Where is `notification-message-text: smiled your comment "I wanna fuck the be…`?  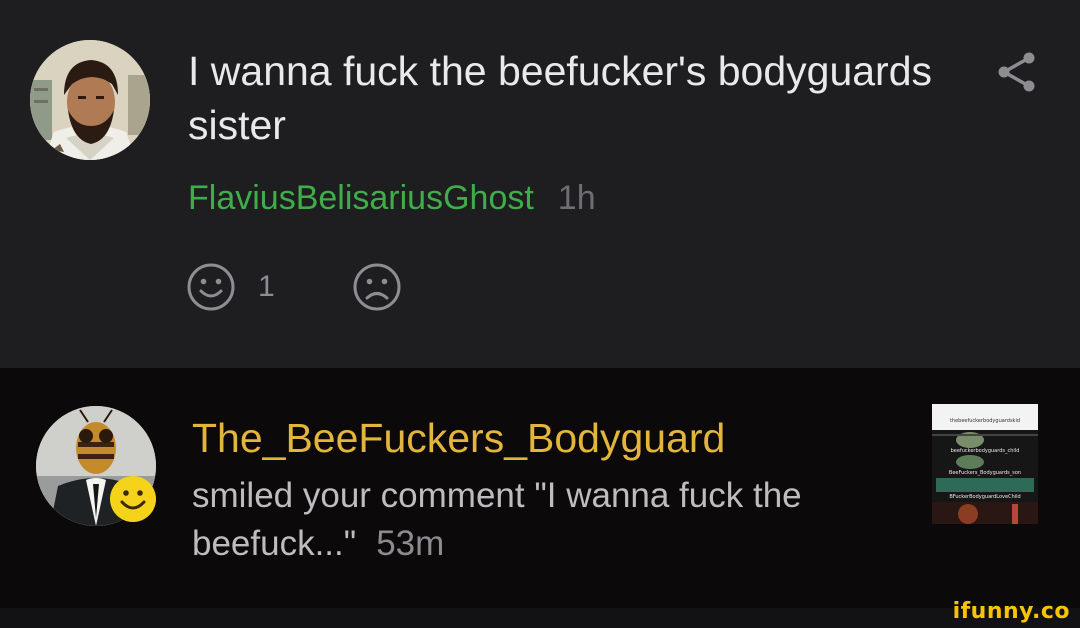
notification-message-text: smiled your comment "I wanna fuck the be… is located at coordinates (497, 519).